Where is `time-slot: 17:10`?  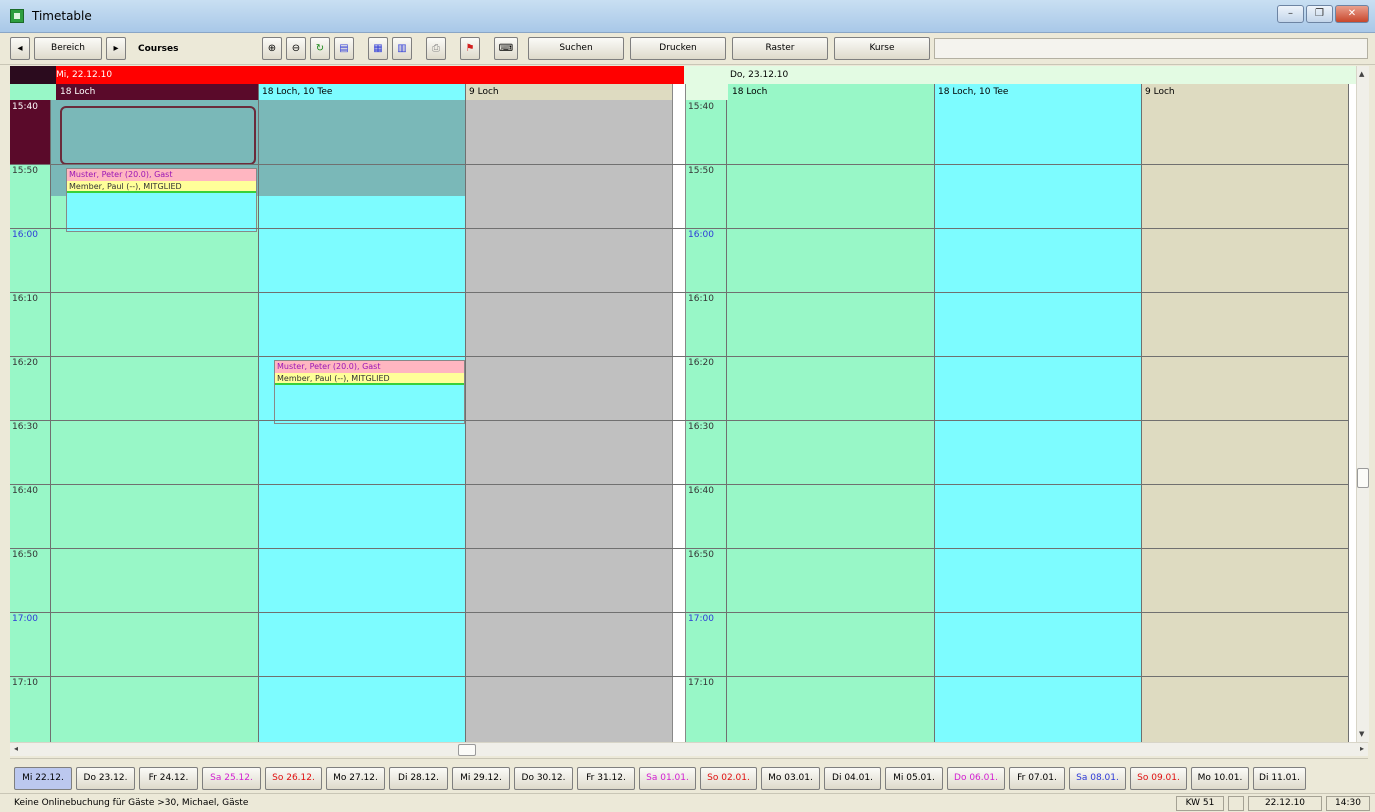
time-slot: 17:10 is located at coordinates (25, 683).